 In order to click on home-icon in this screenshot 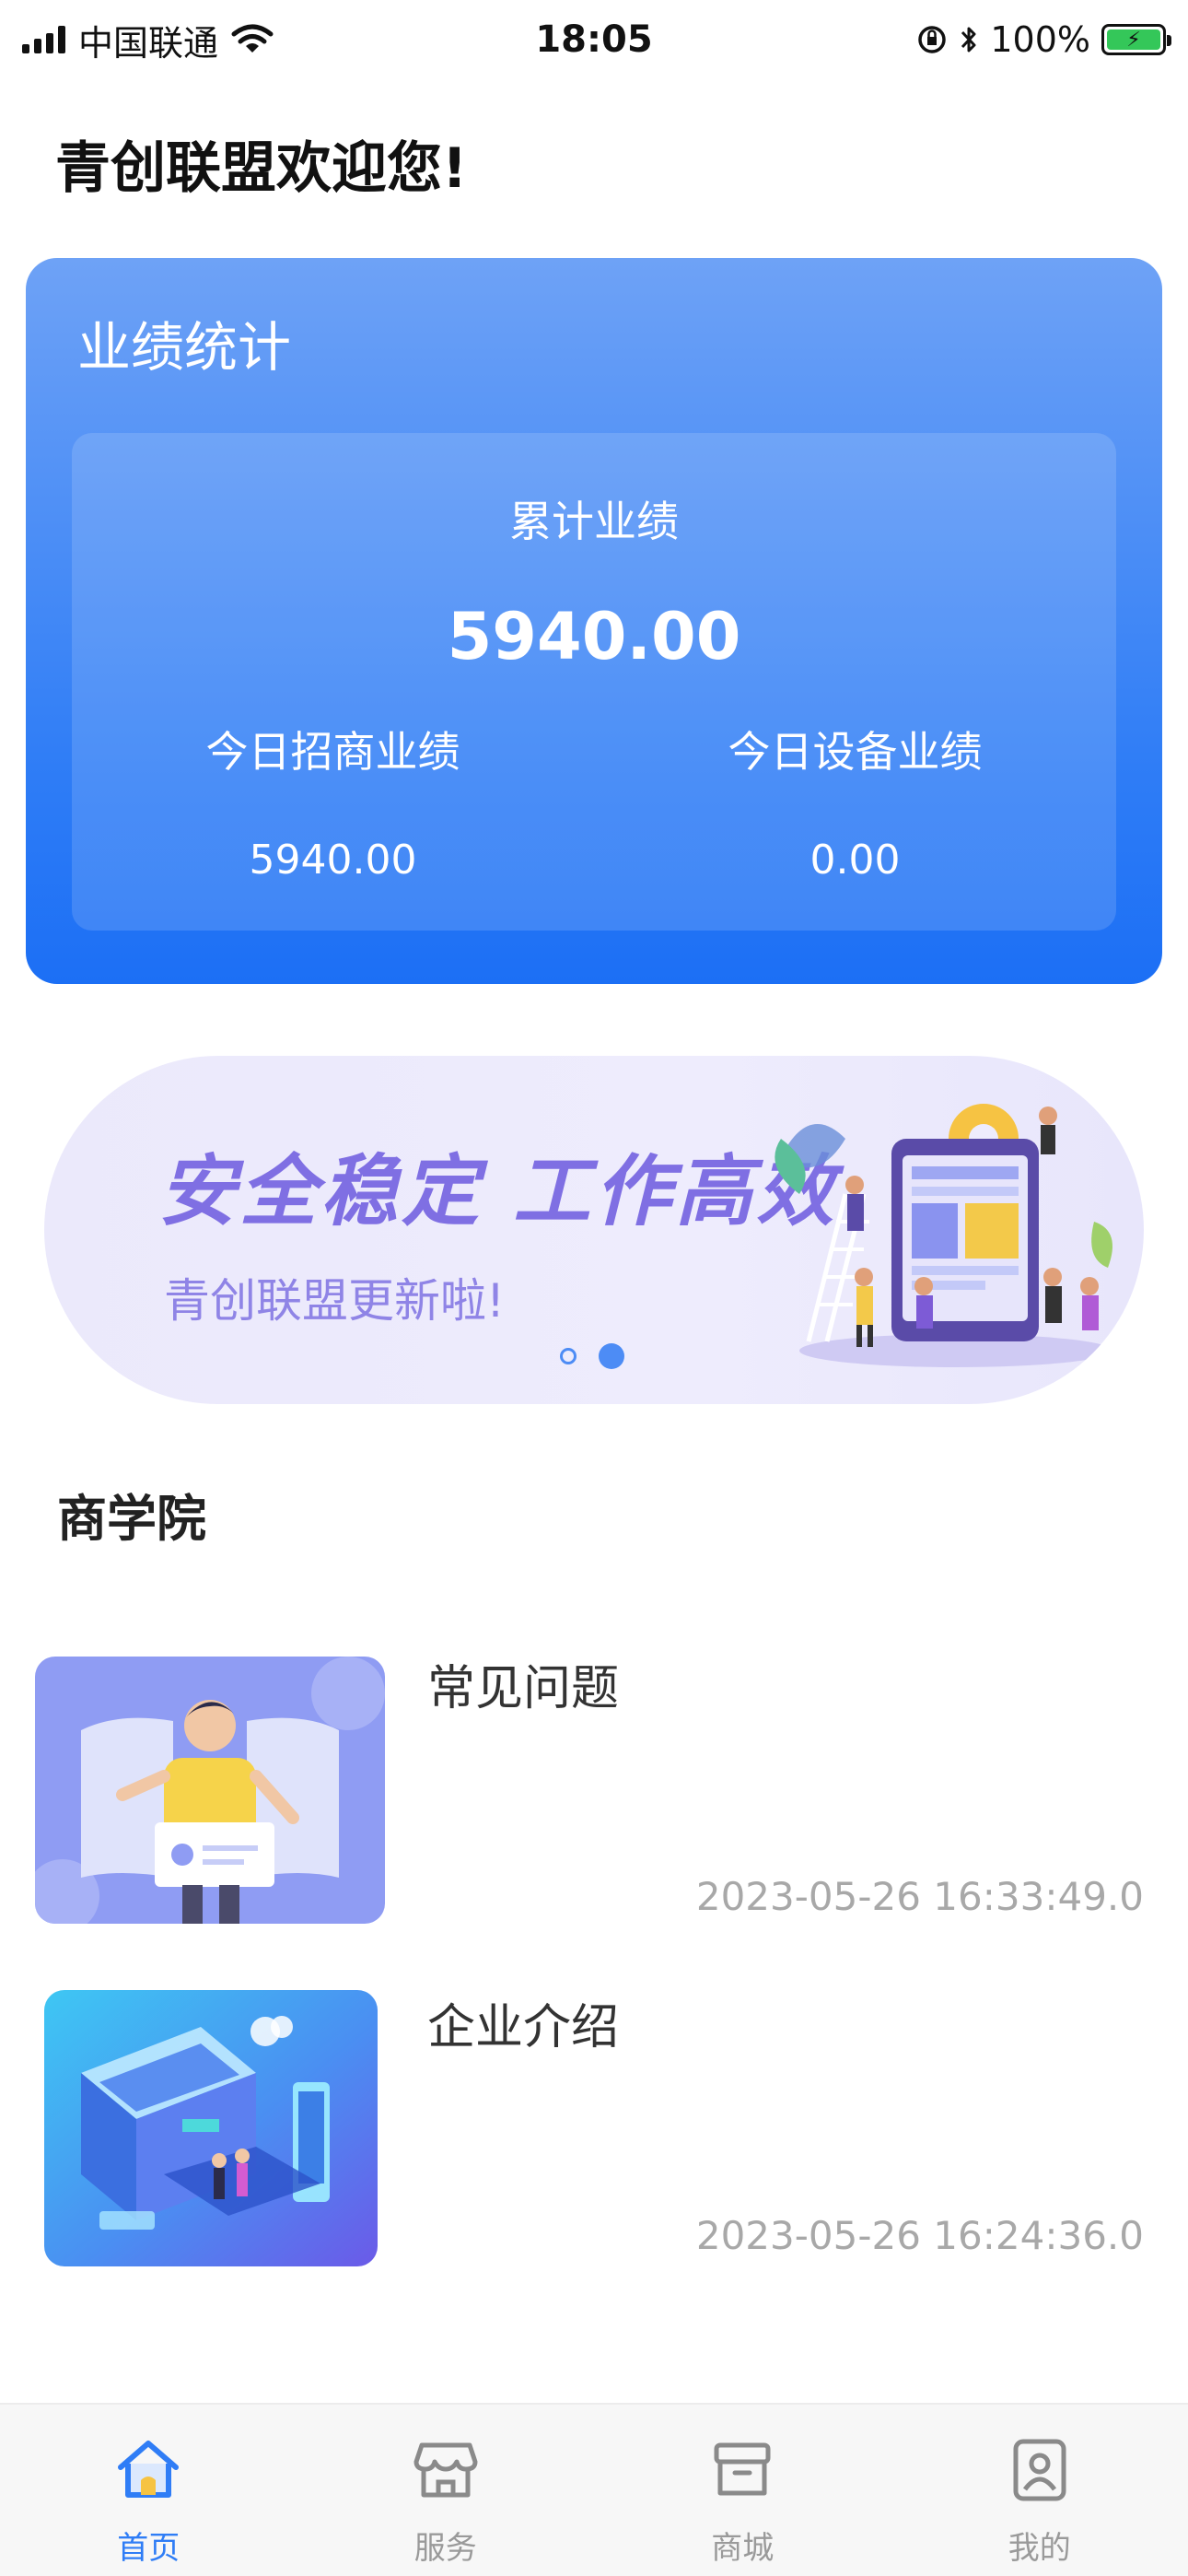, I will do `click(149, 2469)`.